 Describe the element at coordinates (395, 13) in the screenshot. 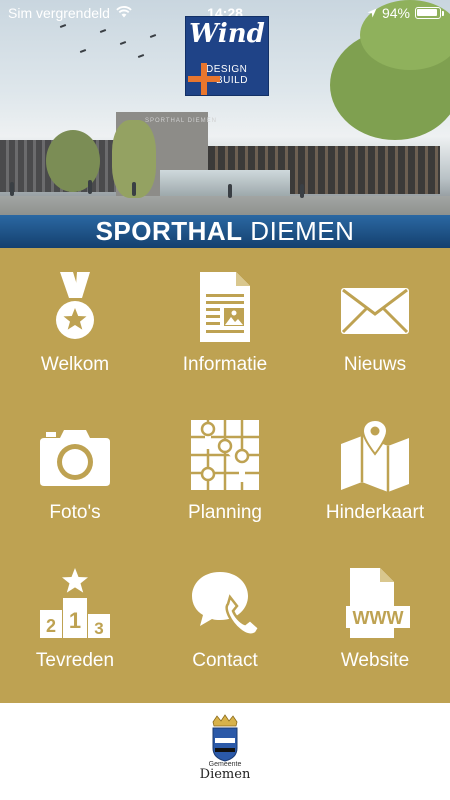

I see `battery-percent: 94%` at that location.